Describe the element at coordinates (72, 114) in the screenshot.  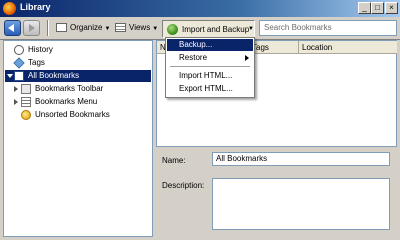
I see `tree-item-label: Unsorted Bookmarks` at that location.